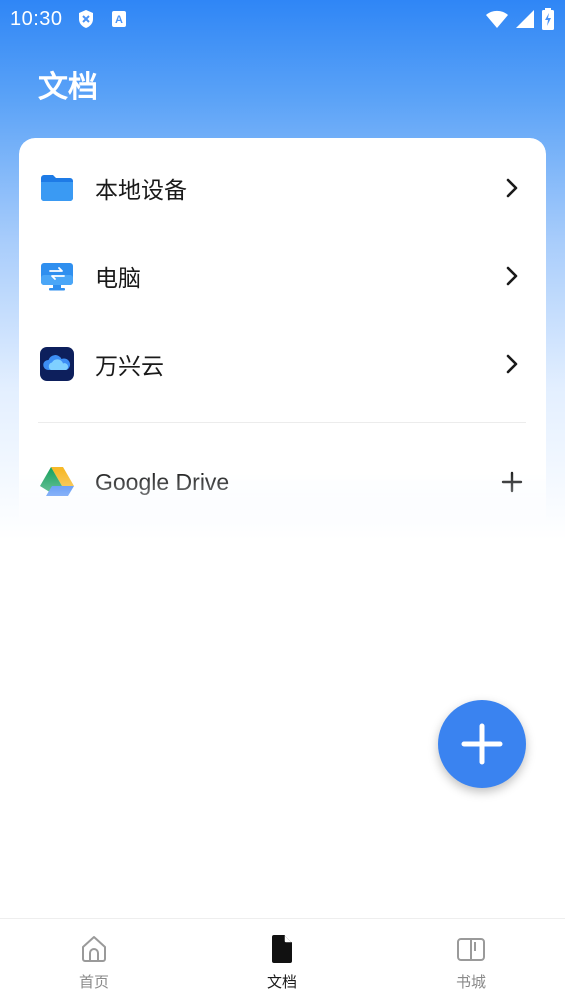 The width and height of the screenshot is (565, 1004). Describe the element at coordinates (282, 482) in the screenshot. I see `cloud-service-google-drive: Google Drive` at that location.